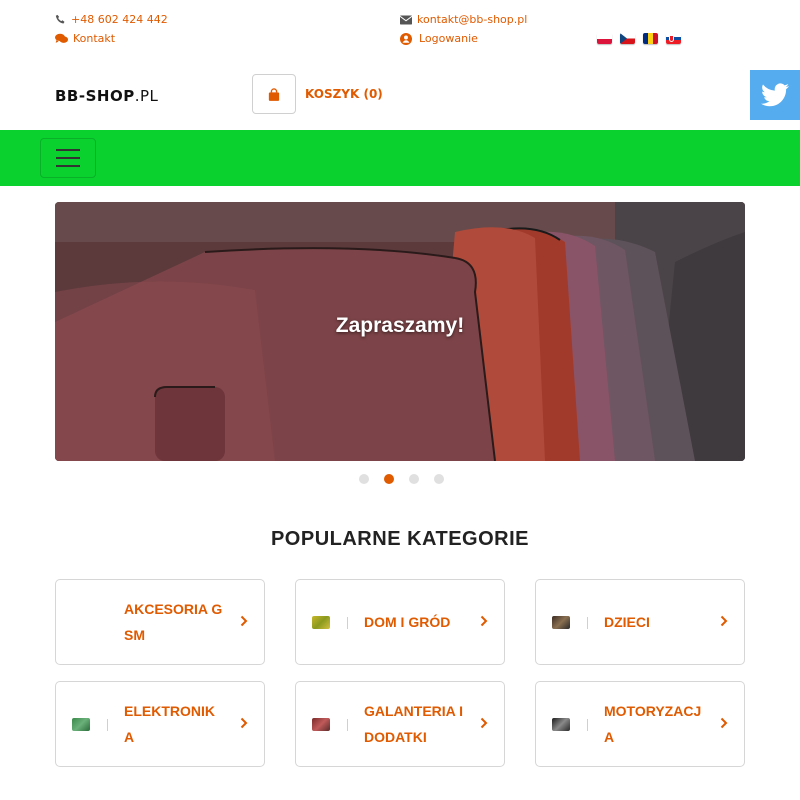 The image size is (800, 800). Describe the element at coordinates (61, 38) in the screenshot. I see `chat-icon` at that location.